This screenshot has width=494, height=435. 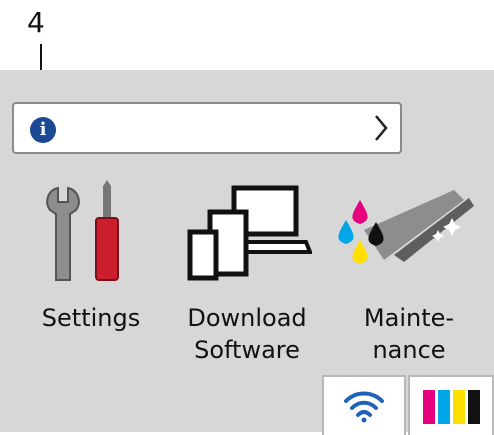 What do you see at coordinates (249, 233) in the screenshot?
I see `download-software-devices-icon` at bounding box center [249, 233].